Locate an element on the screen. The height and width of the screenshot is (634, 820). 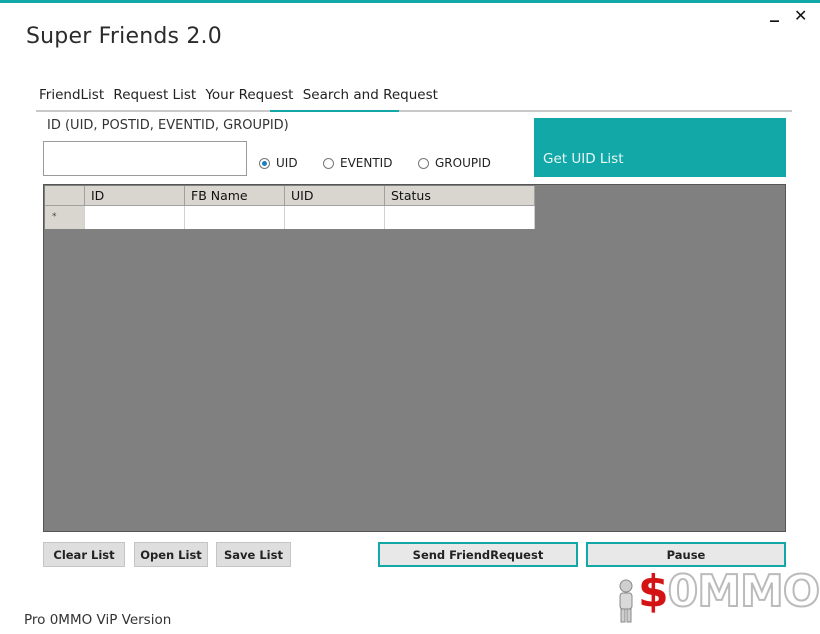
close-button: ✕ is located at coordinates (800, 15).